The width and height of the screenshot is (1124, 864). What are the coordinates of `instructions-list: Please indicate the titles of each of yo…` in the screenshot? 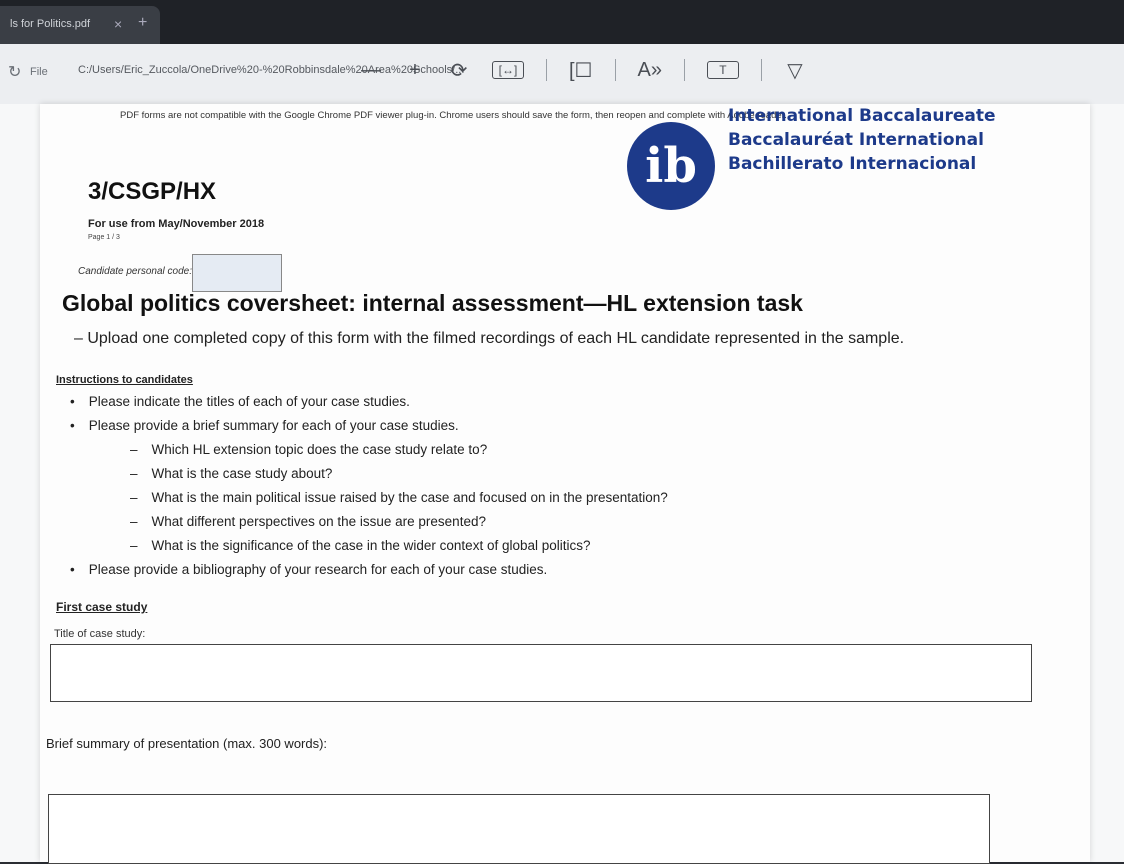 It's located at (369, 486).